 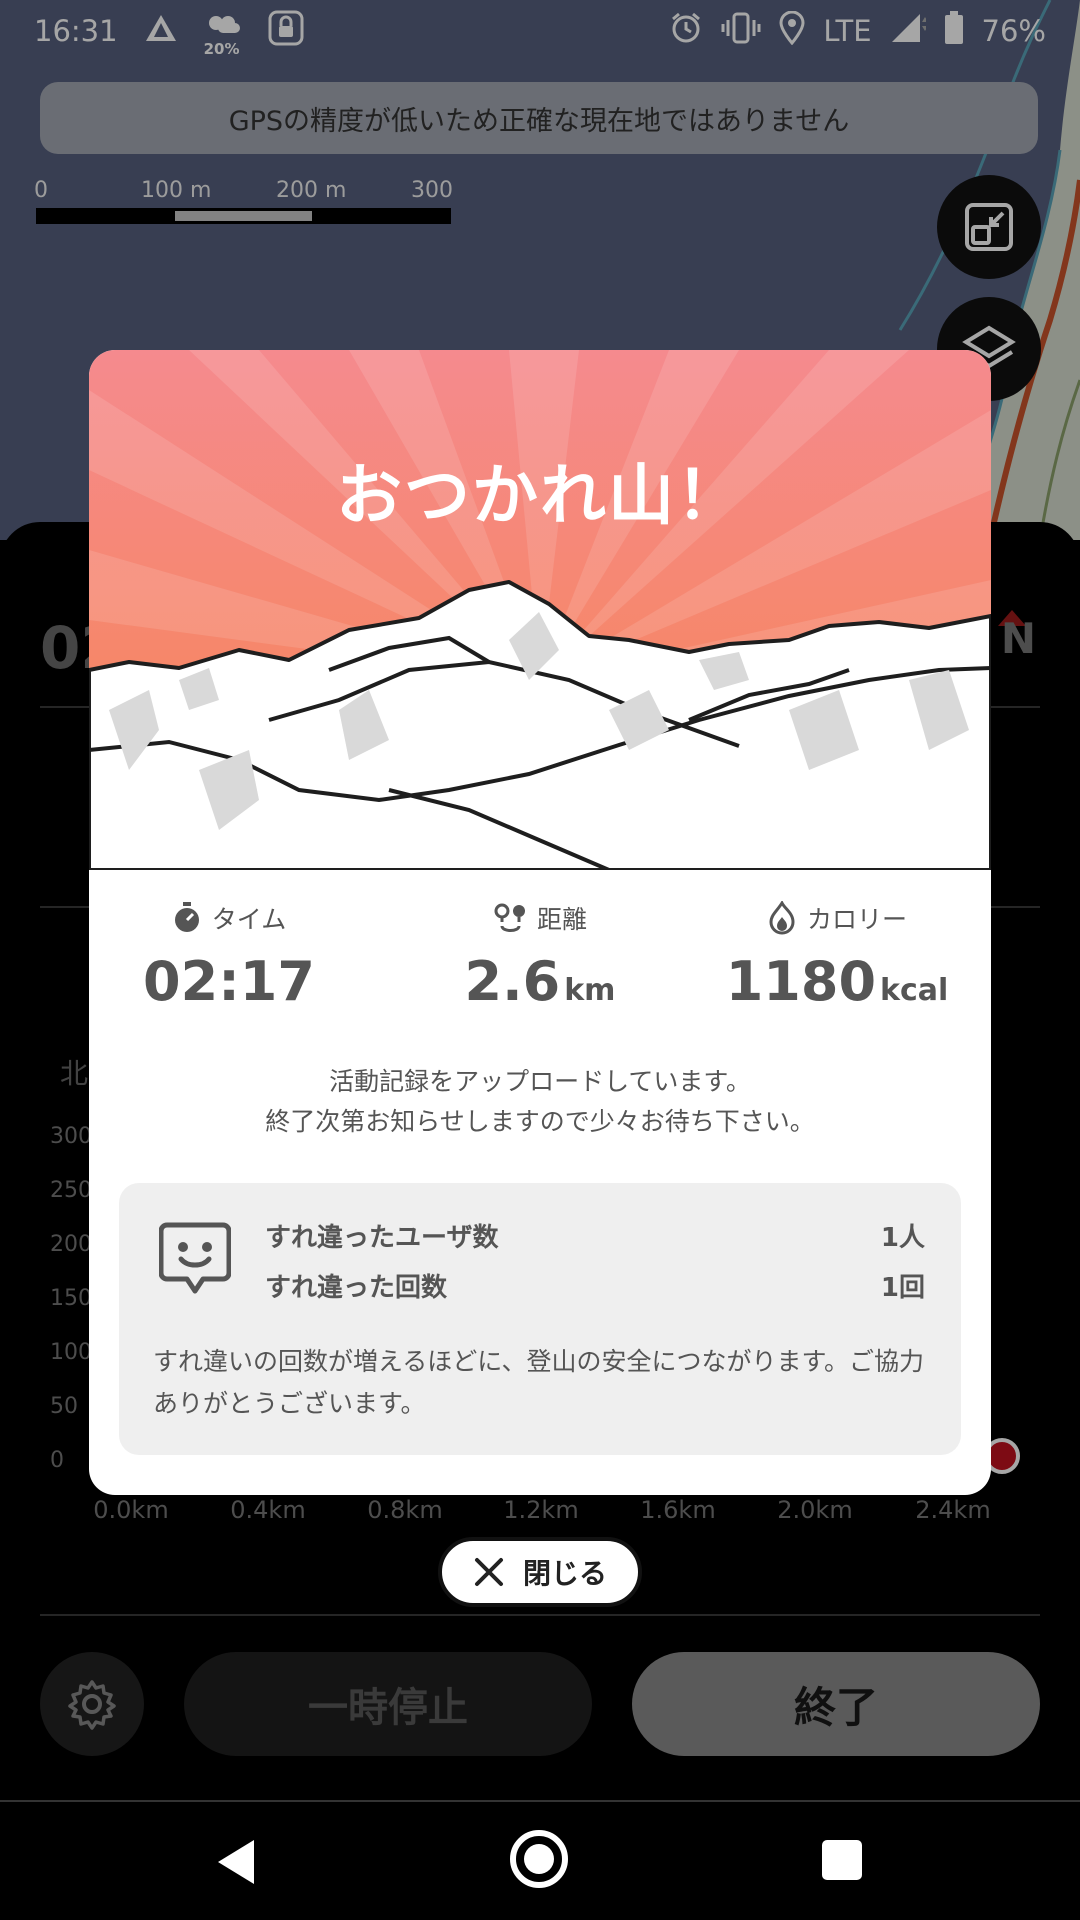 What do you see at coordinates (186, 917) in the screenshot?
I see `stopwatch-icon` at bounding box center [186, 917].